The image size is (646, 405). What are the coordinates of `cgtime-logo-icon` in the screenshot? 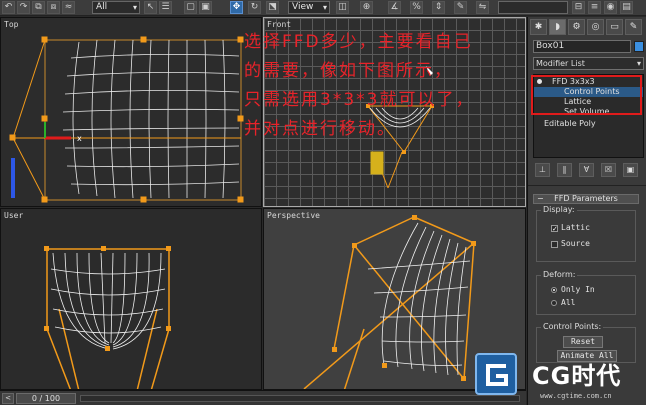 It's located at (496, 374).